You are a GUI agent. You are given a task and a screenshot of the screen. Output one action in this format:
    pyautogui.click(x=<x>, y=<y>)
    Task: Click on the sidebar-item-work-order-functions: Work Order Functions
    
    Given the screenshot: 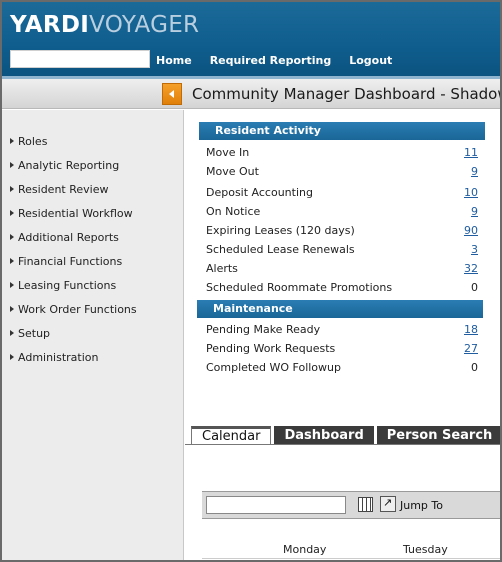 What is the action you would take?
    pyautogui.click(x=92, y=309)
    